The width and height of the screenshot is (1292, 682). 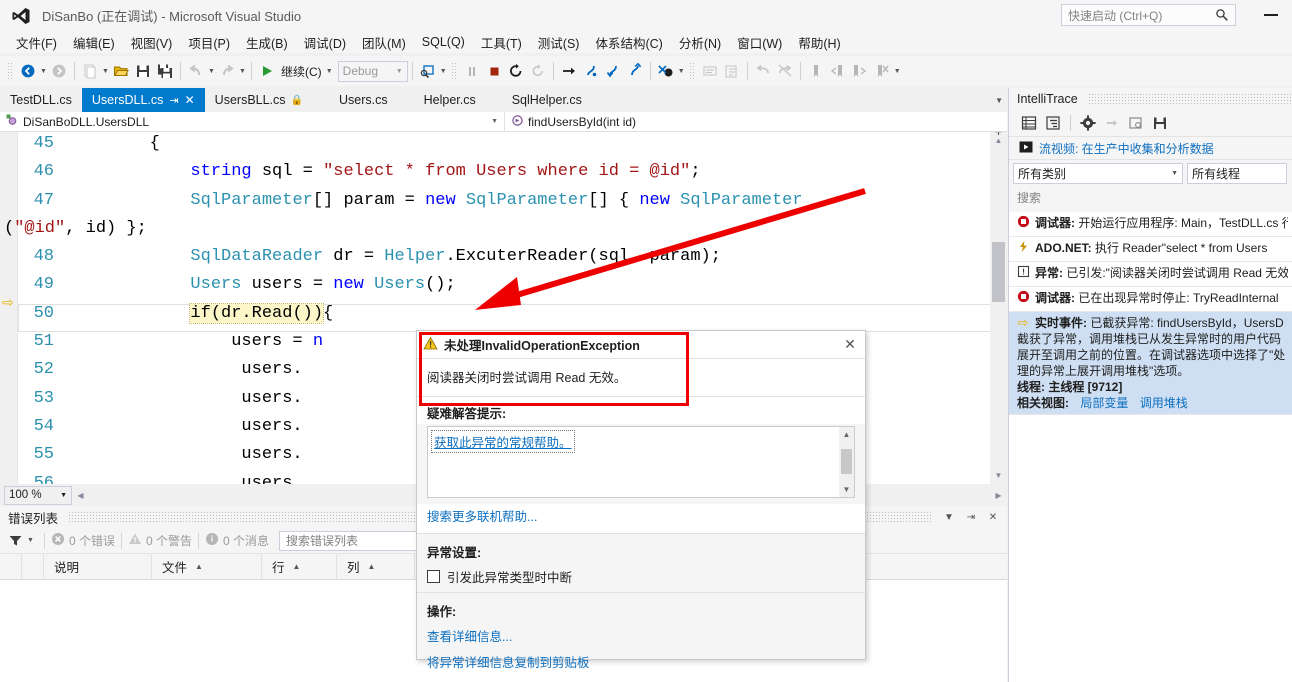 What do you see at coordinates (94, 42) in the screenshot?
I see `menu-item-edit: 编辑(E)` at bounding box center [94, 42].